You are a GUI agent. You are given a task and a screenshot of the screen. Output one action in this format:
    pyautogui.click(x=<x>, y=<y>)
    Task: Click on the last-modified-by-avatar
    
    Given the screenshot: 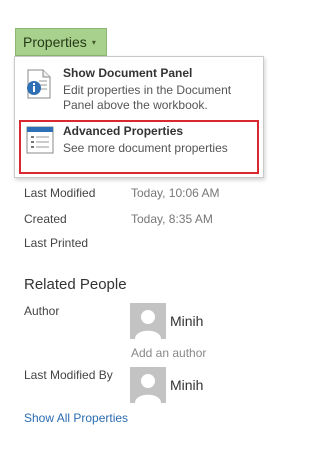 What is the action you would take?
    pyautogui.click(x=148, y=385)
    